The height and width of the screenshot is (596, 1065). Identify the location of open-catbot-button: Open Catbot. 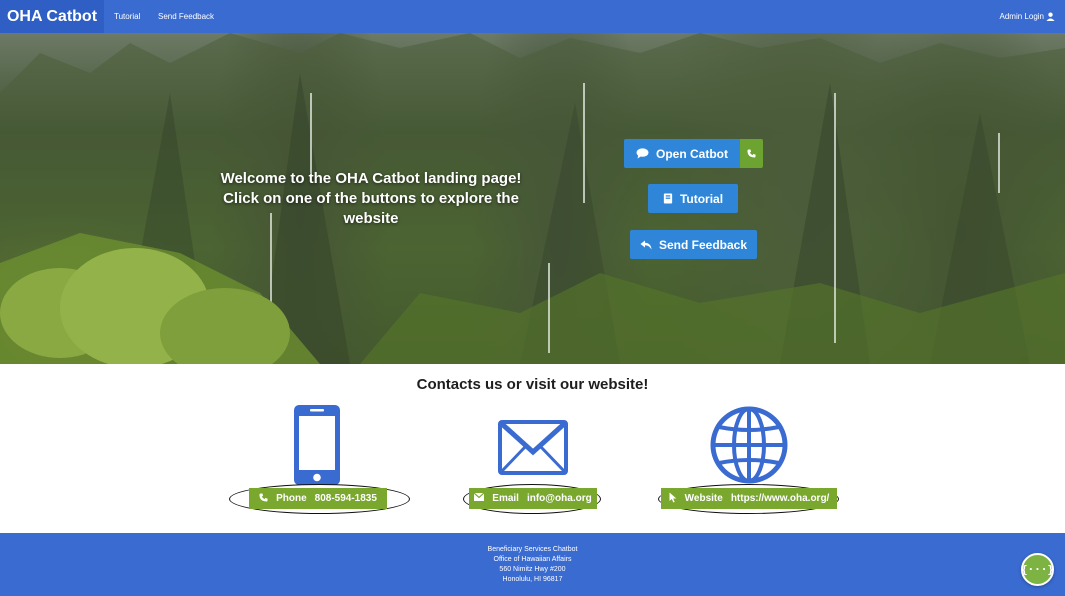
(682, 153).